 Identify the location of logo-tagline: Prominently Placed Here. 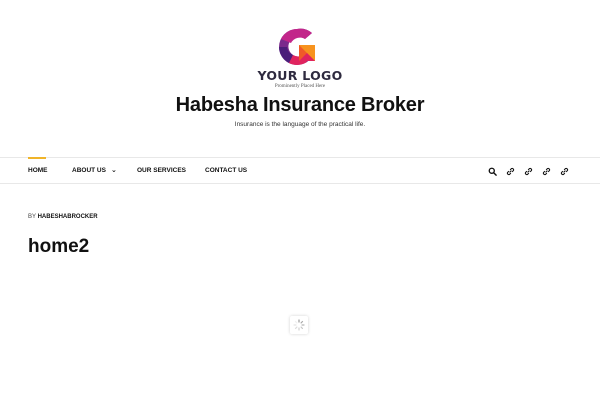
(300, 86).